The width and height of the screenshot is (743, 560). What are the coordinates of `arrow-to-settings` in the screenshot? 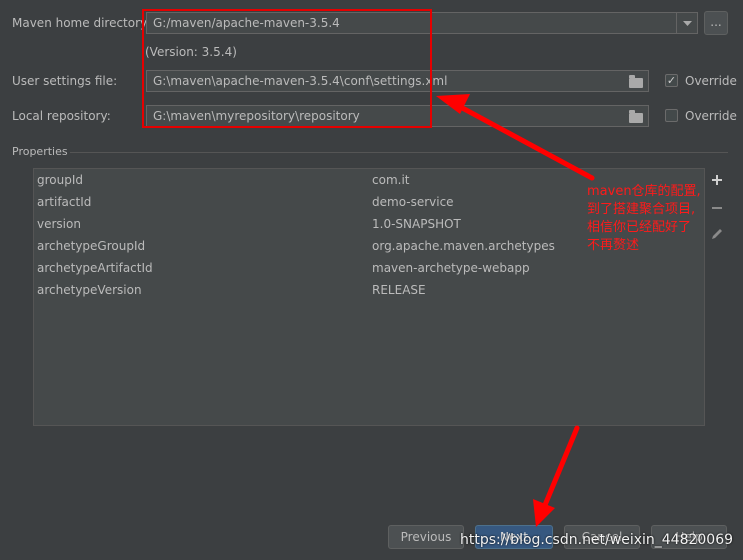 It's located at (515, 137).